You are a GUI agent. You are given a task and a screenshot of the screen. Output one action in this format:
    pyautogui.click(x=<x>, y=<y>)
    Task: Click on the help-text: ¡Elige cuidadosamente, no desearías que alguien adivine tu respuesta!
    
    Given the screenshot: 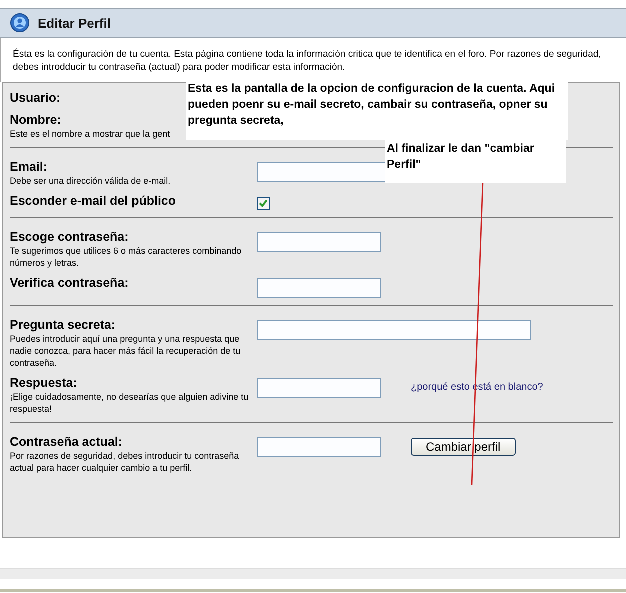 What is the action you would take?
    pyautogui.click(x=130, y=403)
    